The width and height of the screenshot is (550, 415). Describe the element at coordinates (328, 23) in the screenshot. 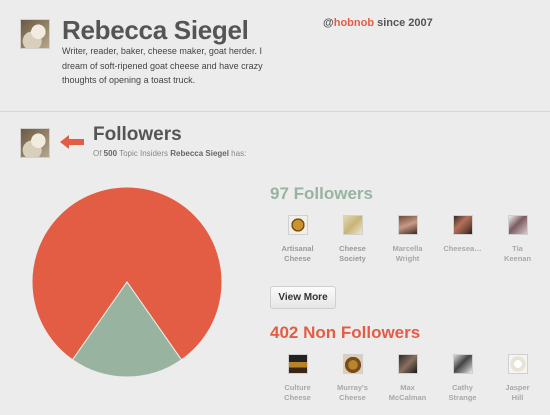

I see `handle-prefix: @` at that location.